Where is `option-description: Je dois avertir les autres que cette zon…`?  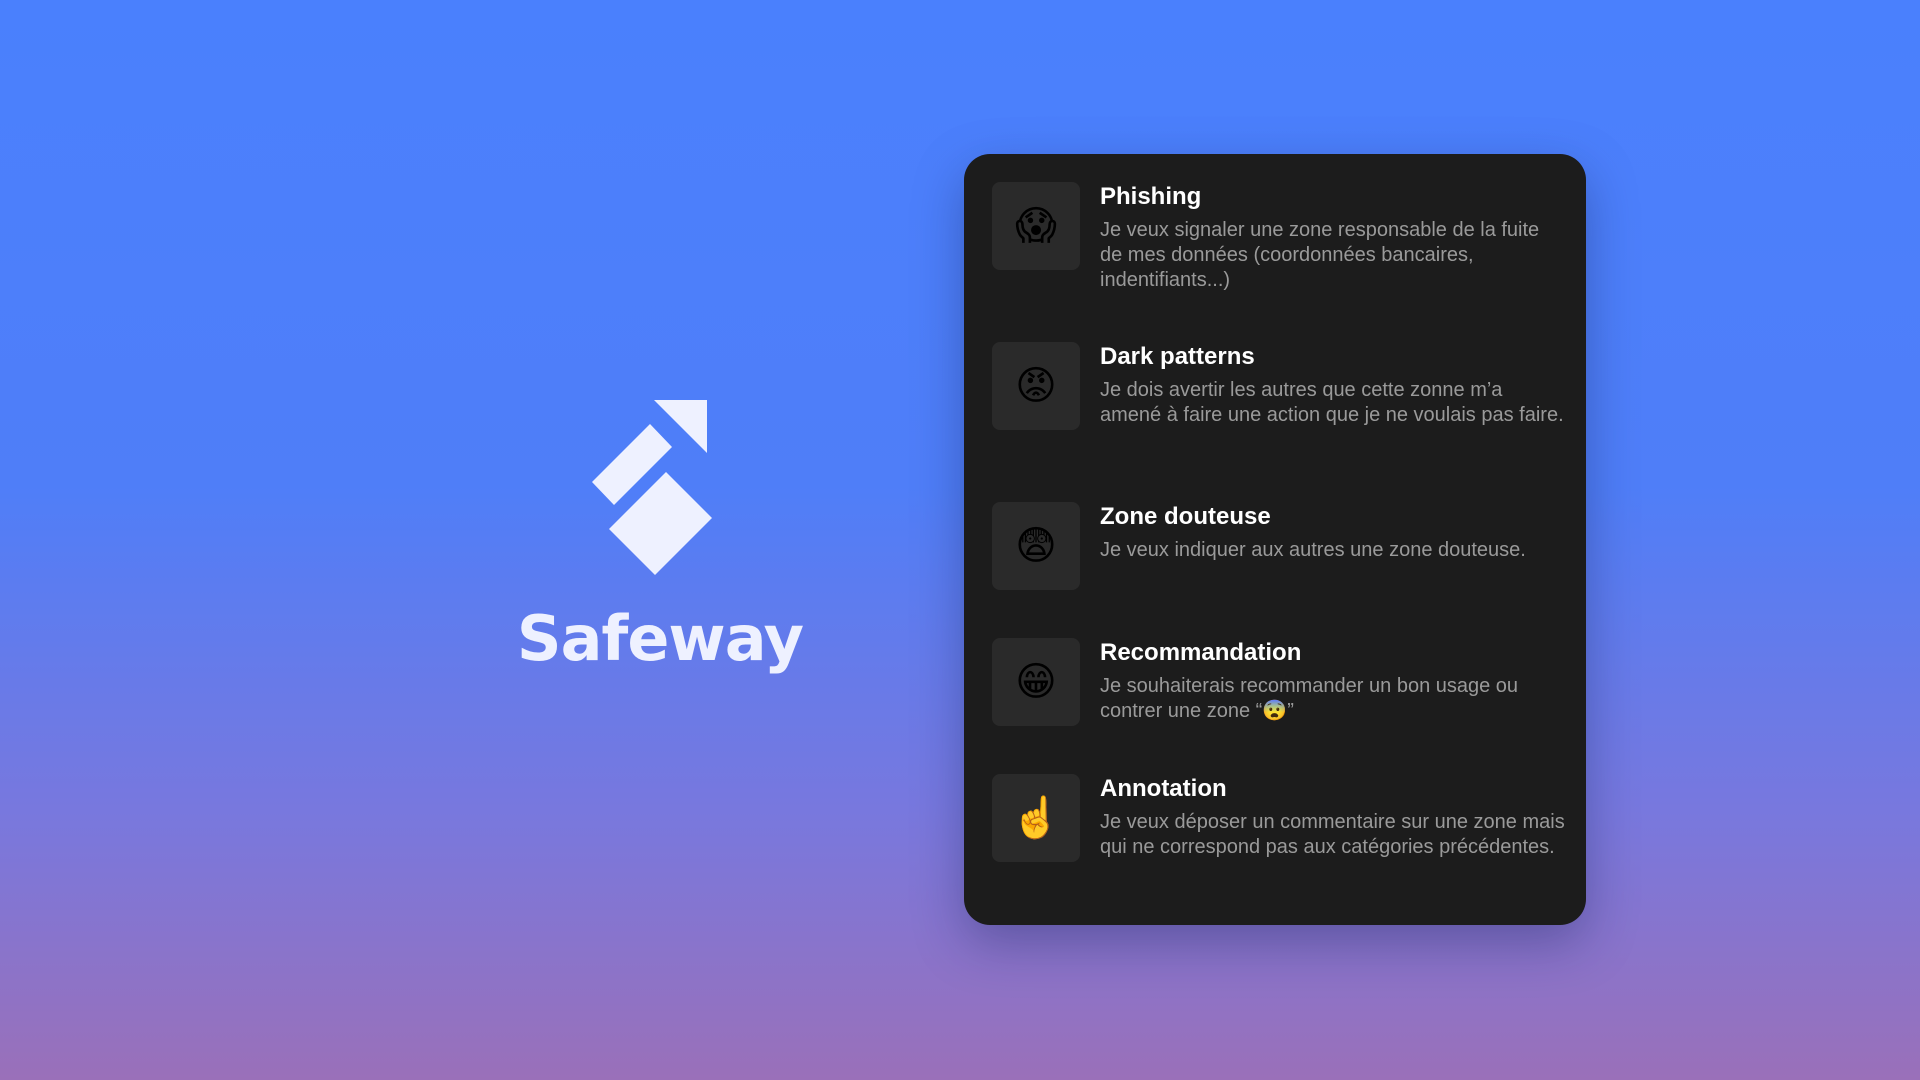
option-description: Je dois avertir les autres que cette zon… is located at coordinates (1332, 402).